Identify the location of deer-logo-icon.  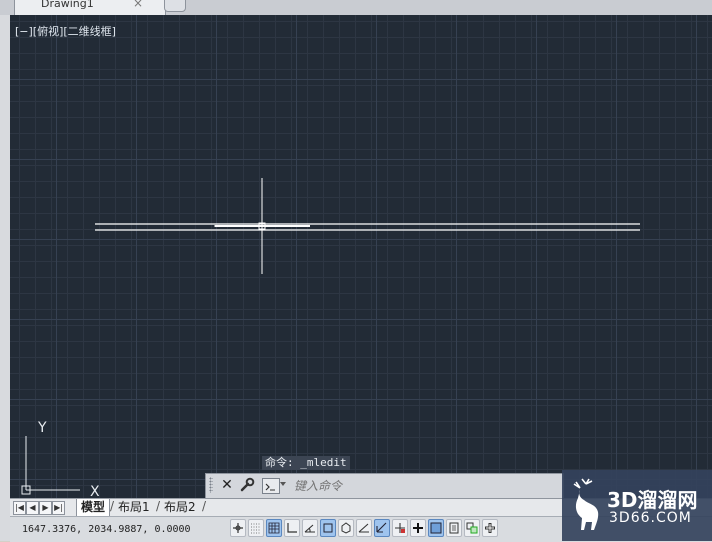
(586, 504).